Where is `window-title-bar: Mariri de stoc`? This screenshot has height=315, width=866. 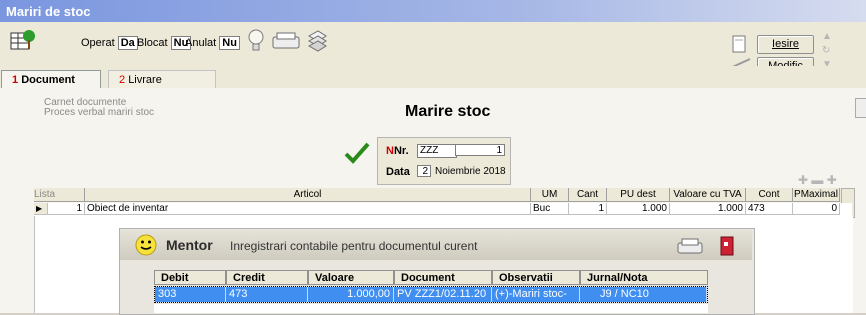 window-title-bar: Mariri de stoc is located at coordinates (433, 11).